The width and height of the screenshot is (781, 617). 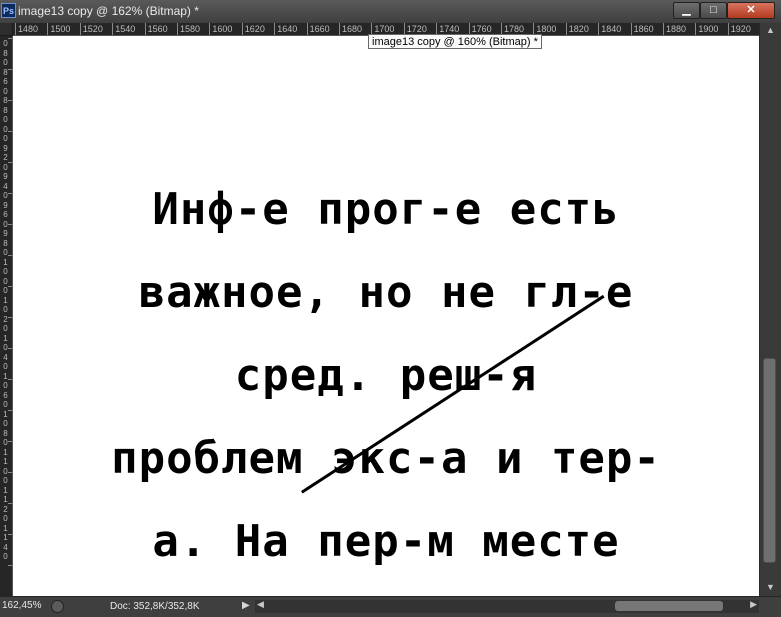 What do you see at coordinates (390, 12) in the screenshot?
I see `title-bar: Ps image13 copy @ 162% (Bitmap) * ▁ □ ✕` at bounding box center [390, 12].